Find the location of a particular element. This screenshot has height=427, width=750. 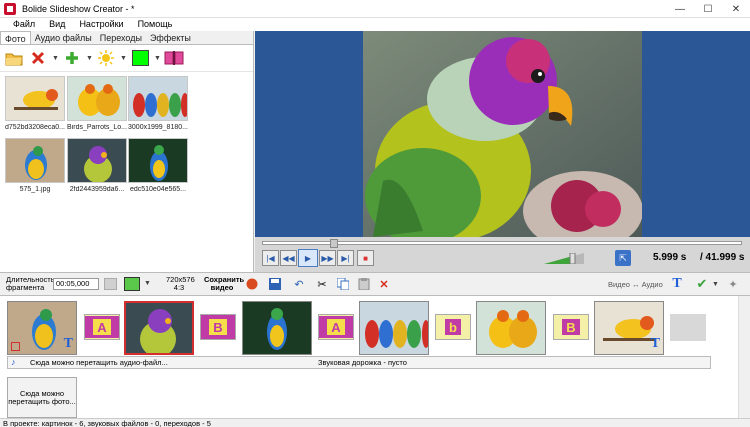

cut-icon: ✂ is located at coordinates (322, 284).